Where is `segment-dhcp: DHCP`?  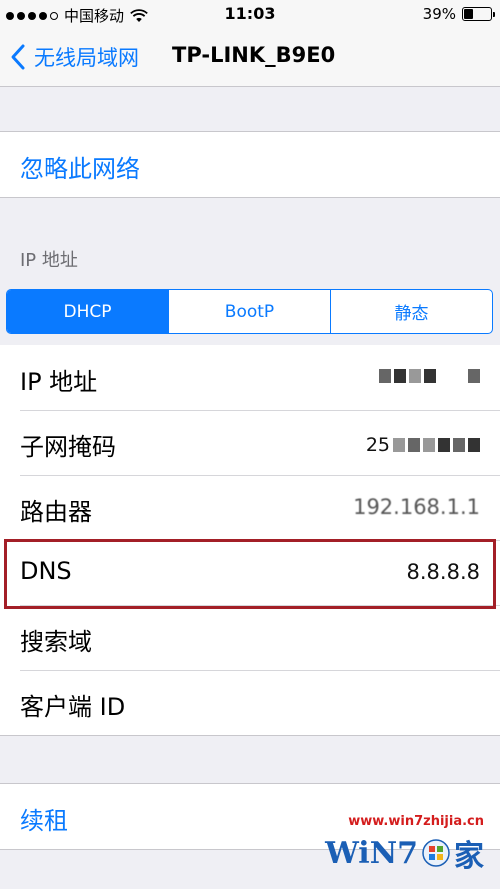 segment-dhcp: DHCP is located at coordinates (87, 311).